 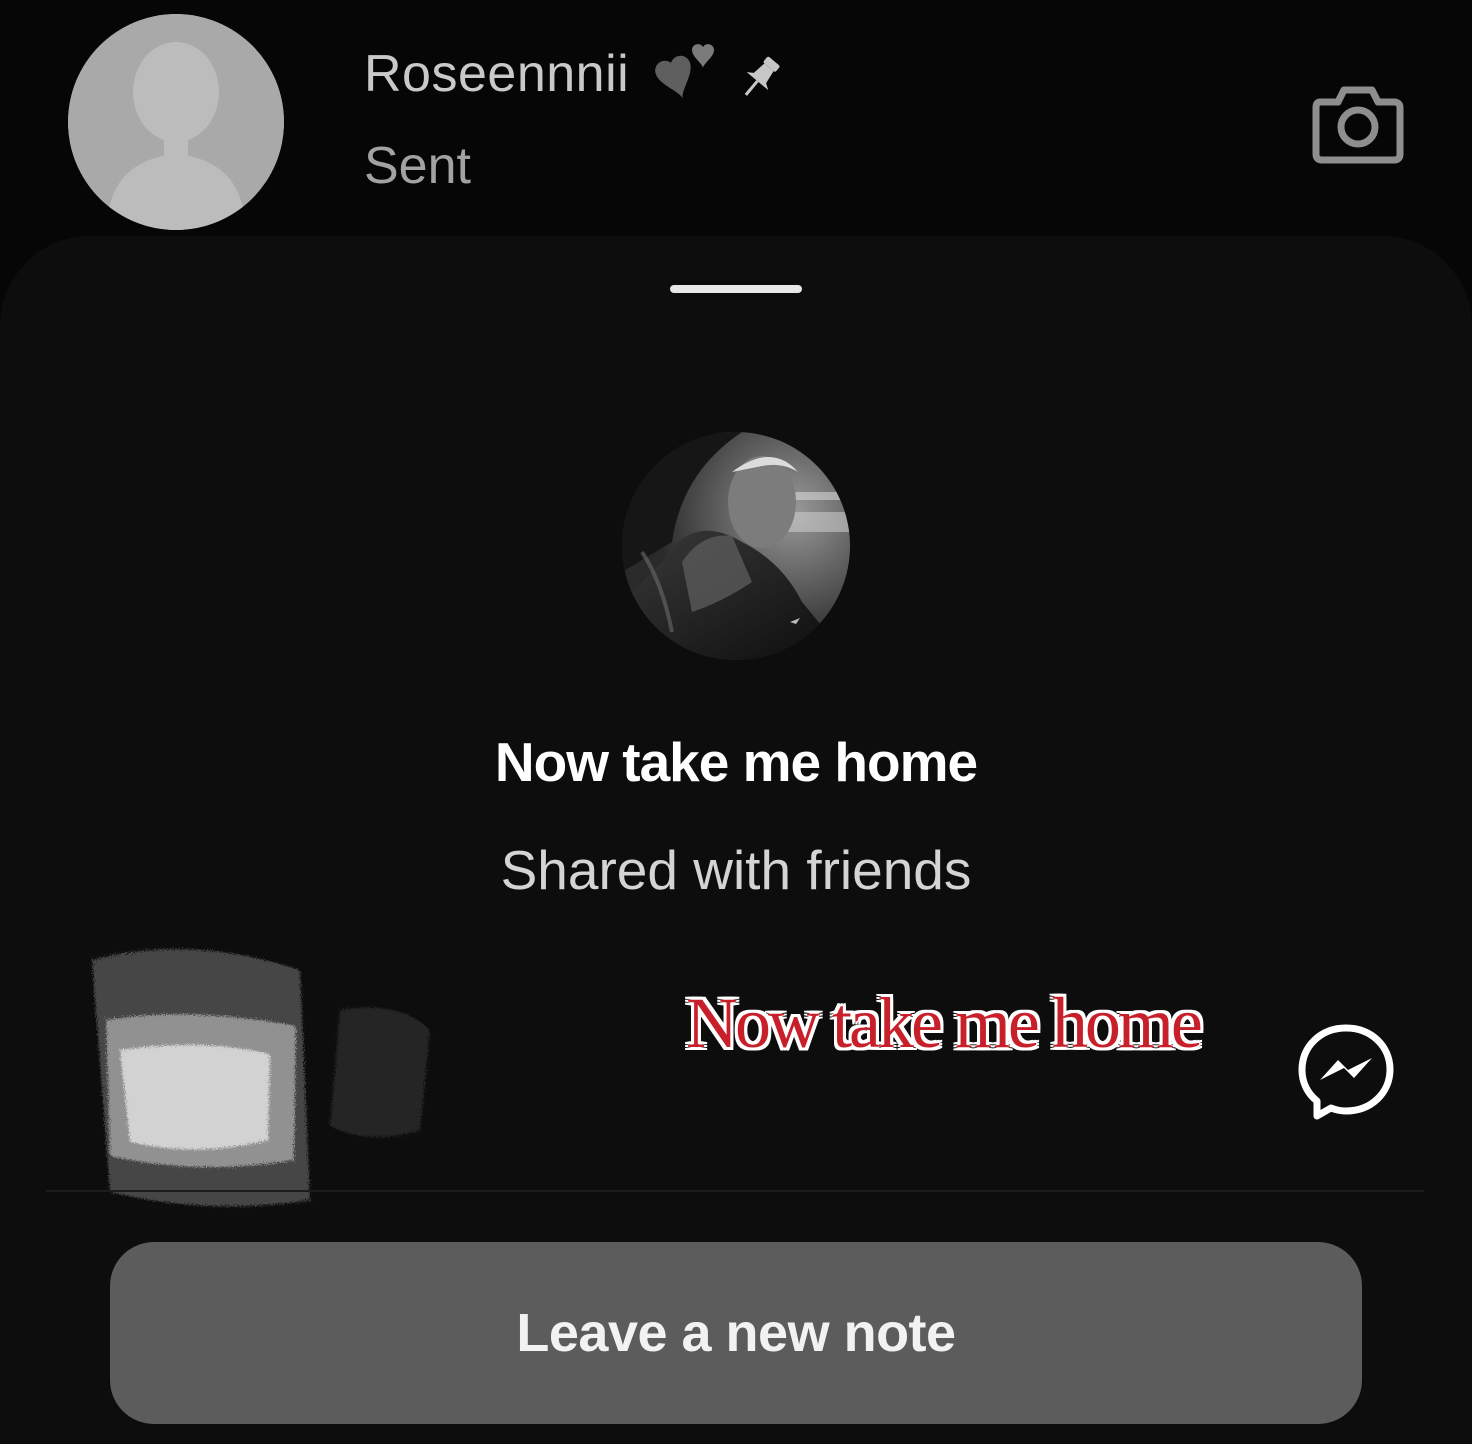 I want to click on note-audience: Shared with friends, so click(x=736, y=870).